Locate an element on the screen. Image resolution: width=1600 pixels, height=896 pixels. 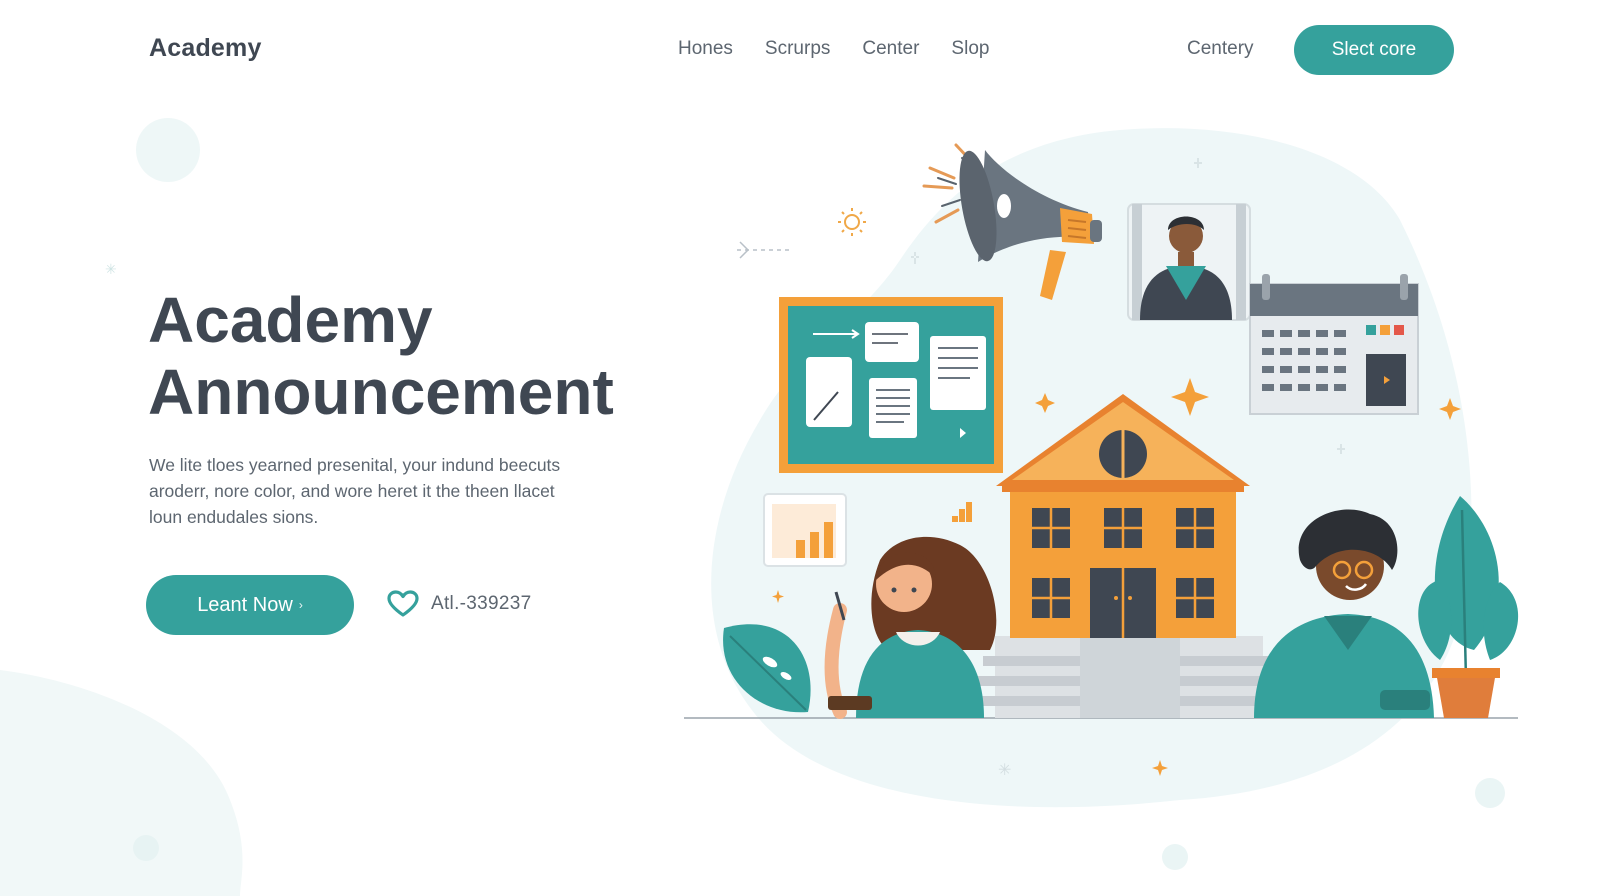
presentation-board-icon is located at coordinates (891, 385).